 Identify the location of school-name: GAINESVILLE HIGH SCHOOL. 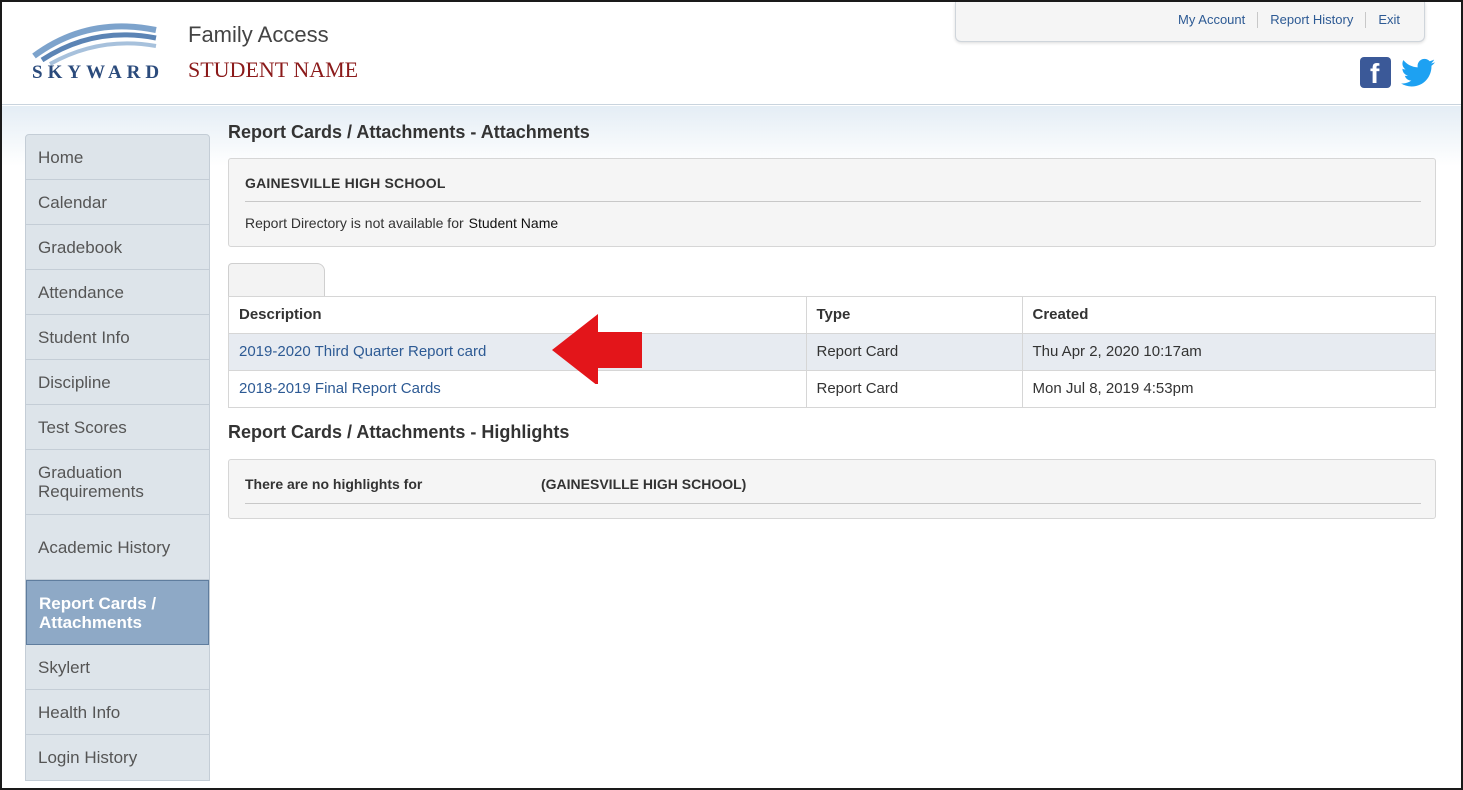
(345, 183).